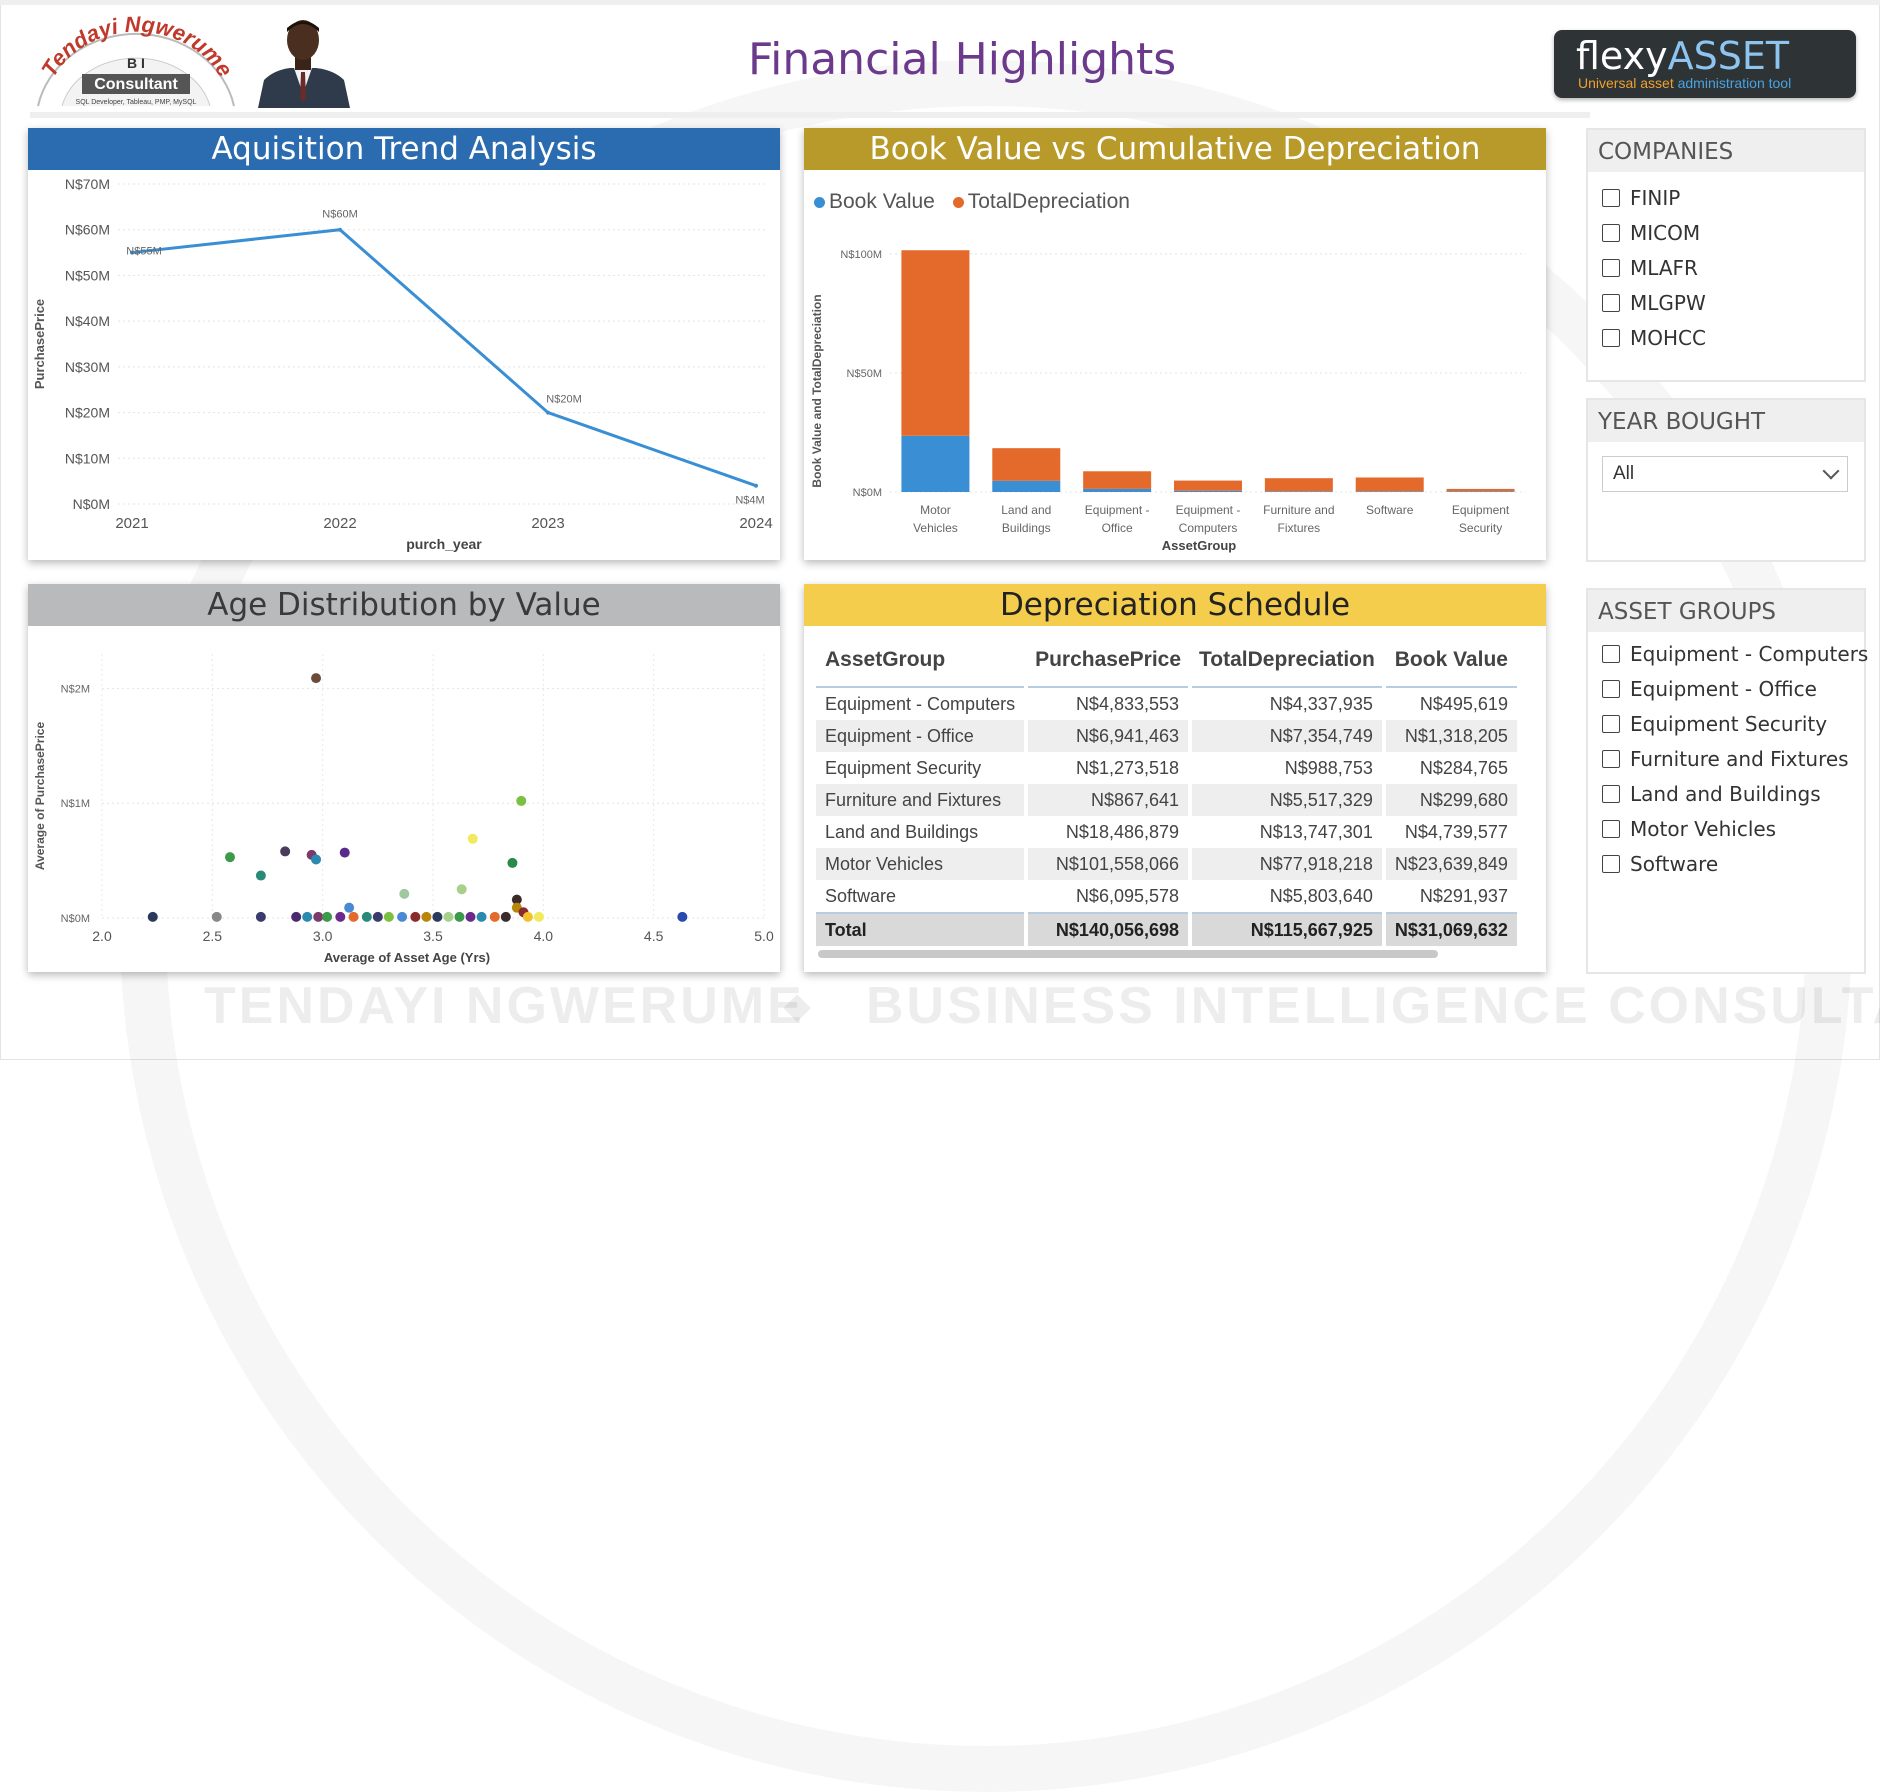  Describe the element at coordinates (136, 63) in the screenshot. I see `logo-bi: B I` at that location.